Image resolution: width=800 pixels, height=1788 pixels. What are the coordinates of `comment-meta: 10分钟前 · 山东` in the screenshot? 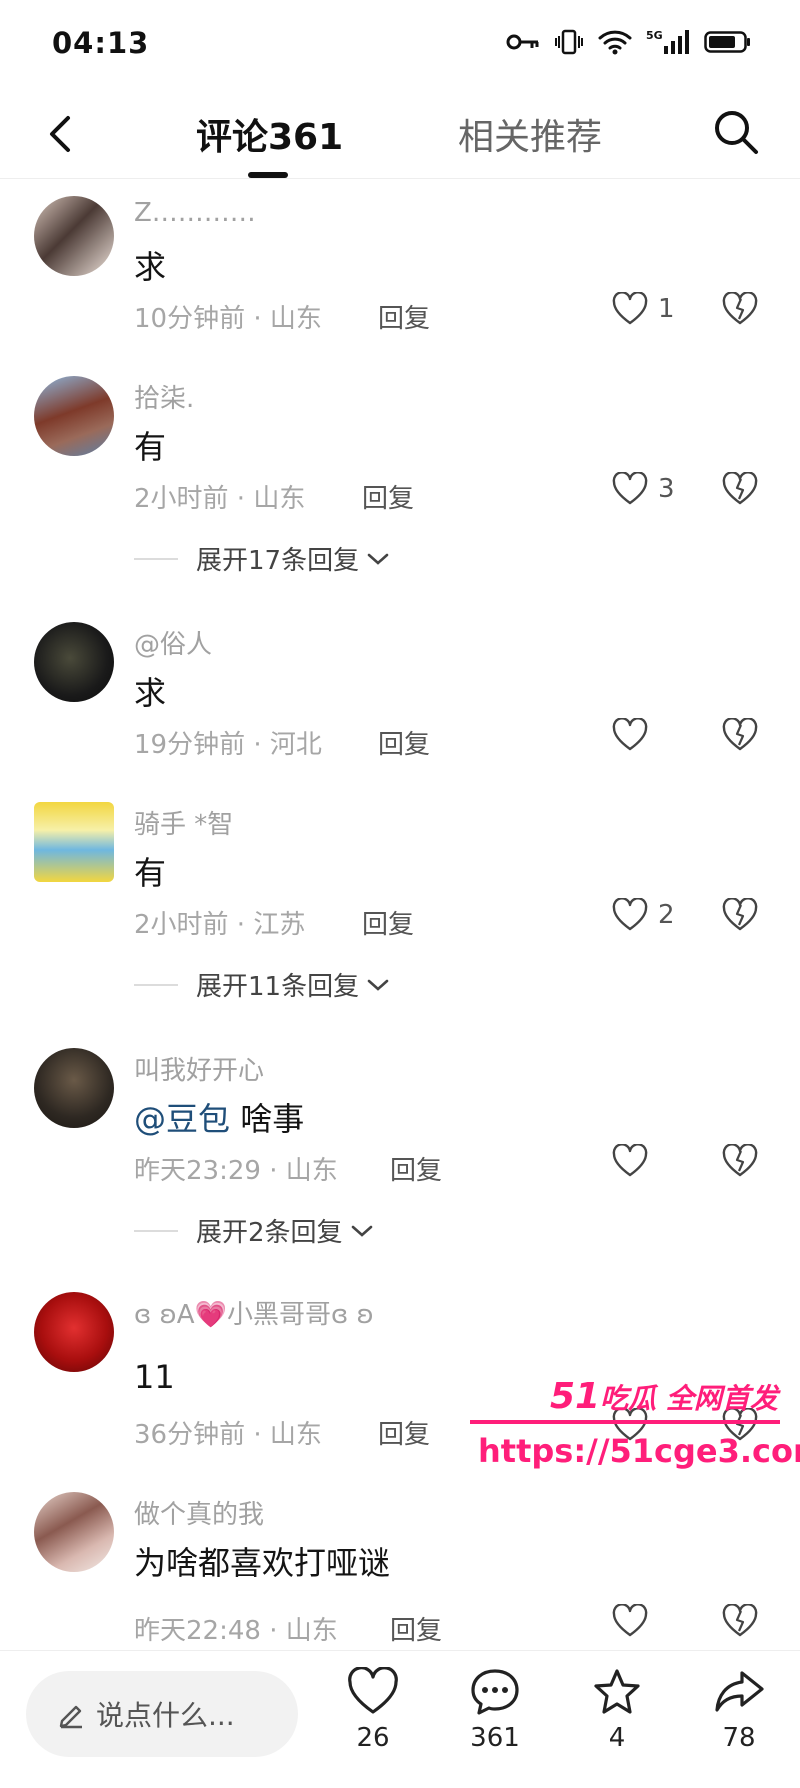 It's located at (228, 319).